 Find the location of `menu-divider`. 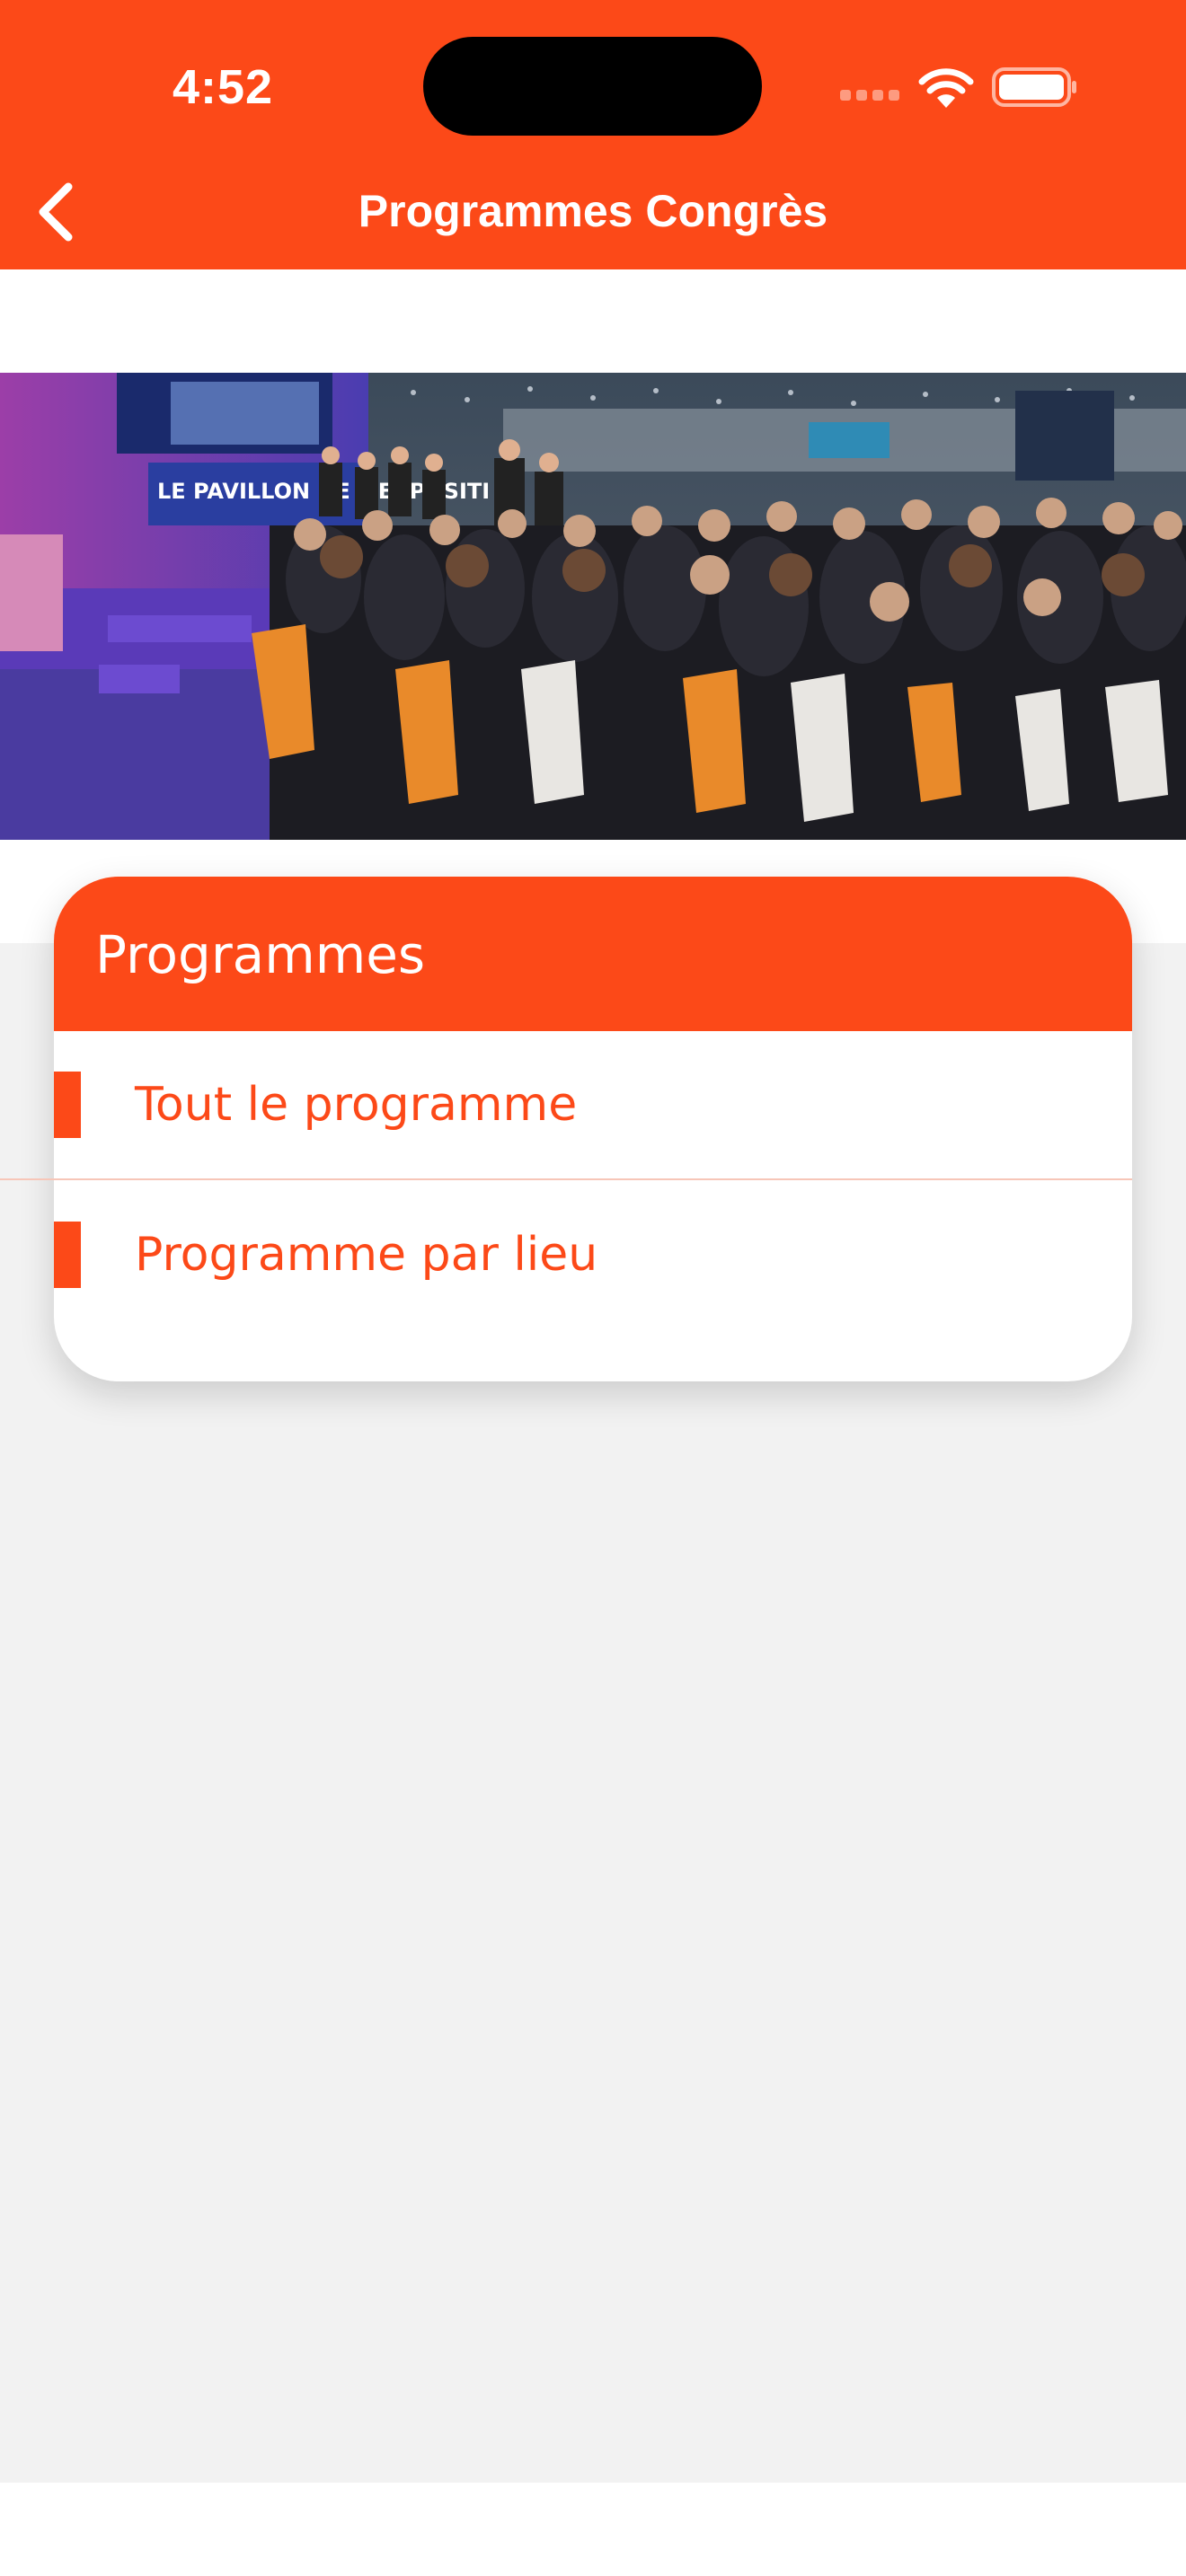

menu-divider is located at coordinates (566, 1179).